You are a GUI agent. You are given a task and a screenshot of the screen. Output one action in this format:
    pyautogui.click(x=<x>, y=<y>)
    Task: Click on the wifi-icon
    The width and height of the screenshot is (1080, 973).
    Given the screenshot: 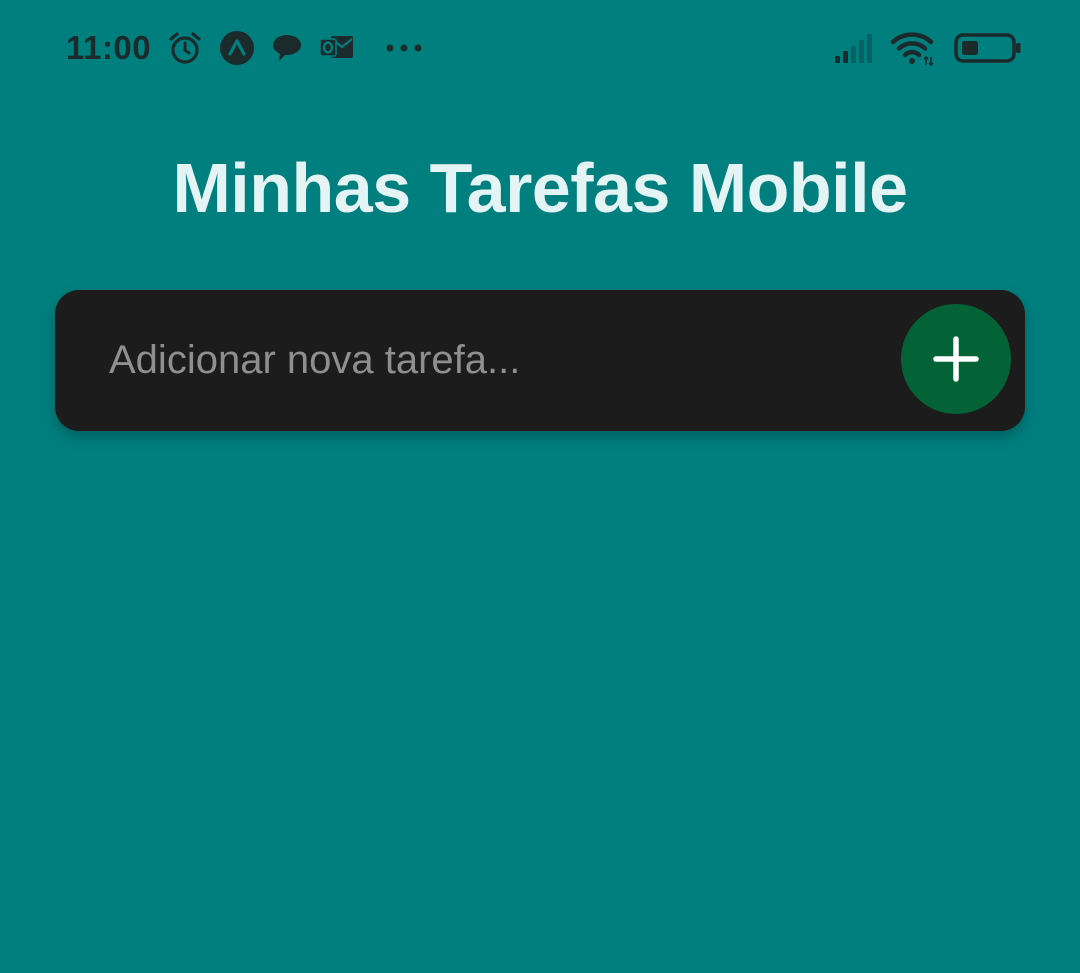 What is the action you would take?
    pyautogui.click(x=913, y=48)
    